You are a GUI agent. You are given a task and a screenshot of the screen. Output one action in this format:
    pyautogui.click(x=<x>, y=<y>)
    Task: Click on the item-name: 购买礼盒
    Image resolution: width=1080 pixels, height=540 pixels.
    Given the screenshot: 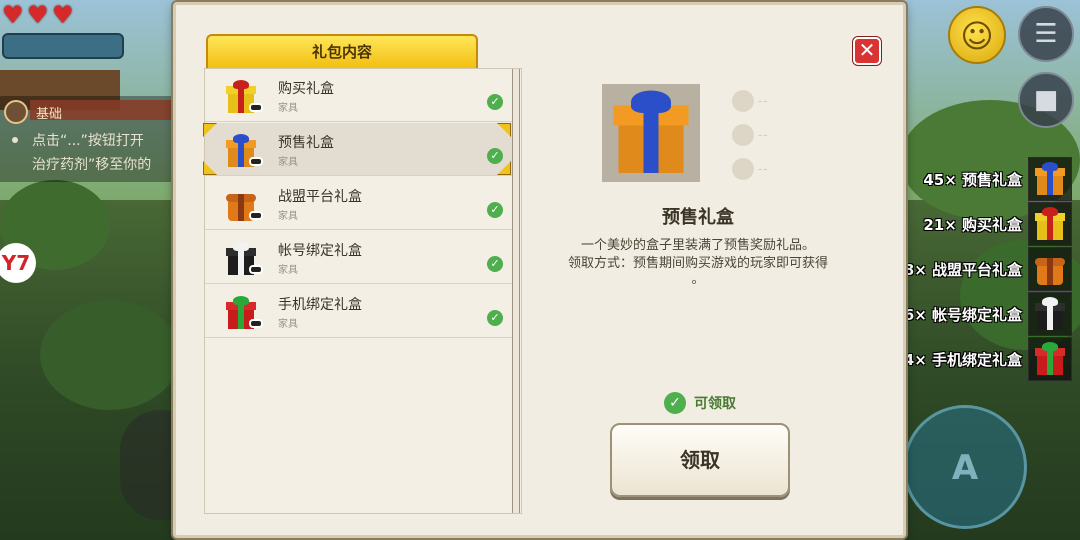 What is the action you would take?
    pyautogui.click(x=306, y=89)
    